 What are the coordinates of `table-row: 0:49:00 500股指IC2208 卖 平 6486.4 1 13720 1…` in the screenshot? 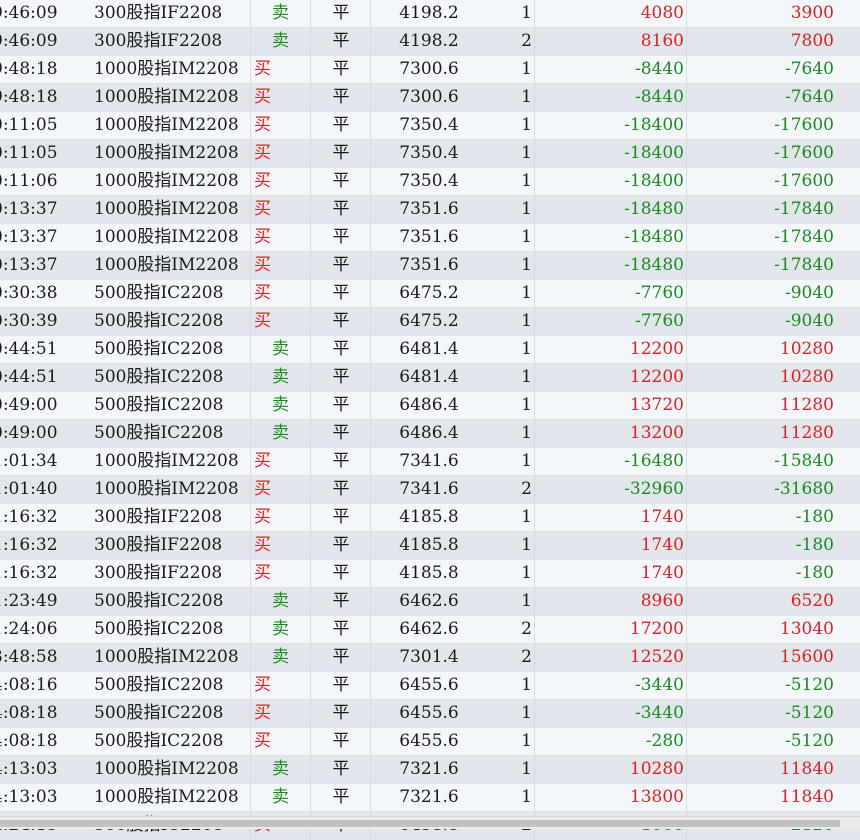 It's located at (430, 406).